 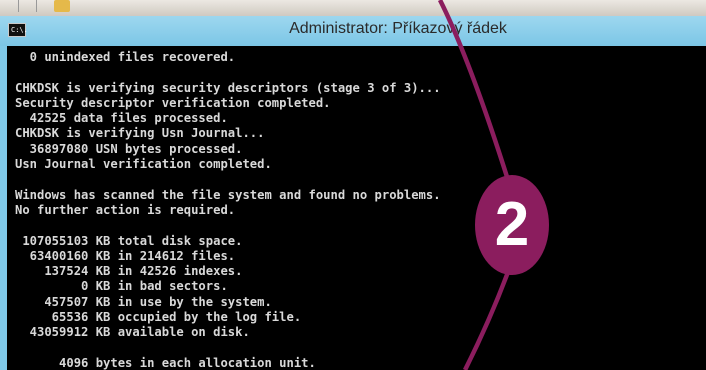 What do you see at coordinates (474, 90) in the screenshot?
I see `pointer-line-upper` at bounding box center [474, 90].